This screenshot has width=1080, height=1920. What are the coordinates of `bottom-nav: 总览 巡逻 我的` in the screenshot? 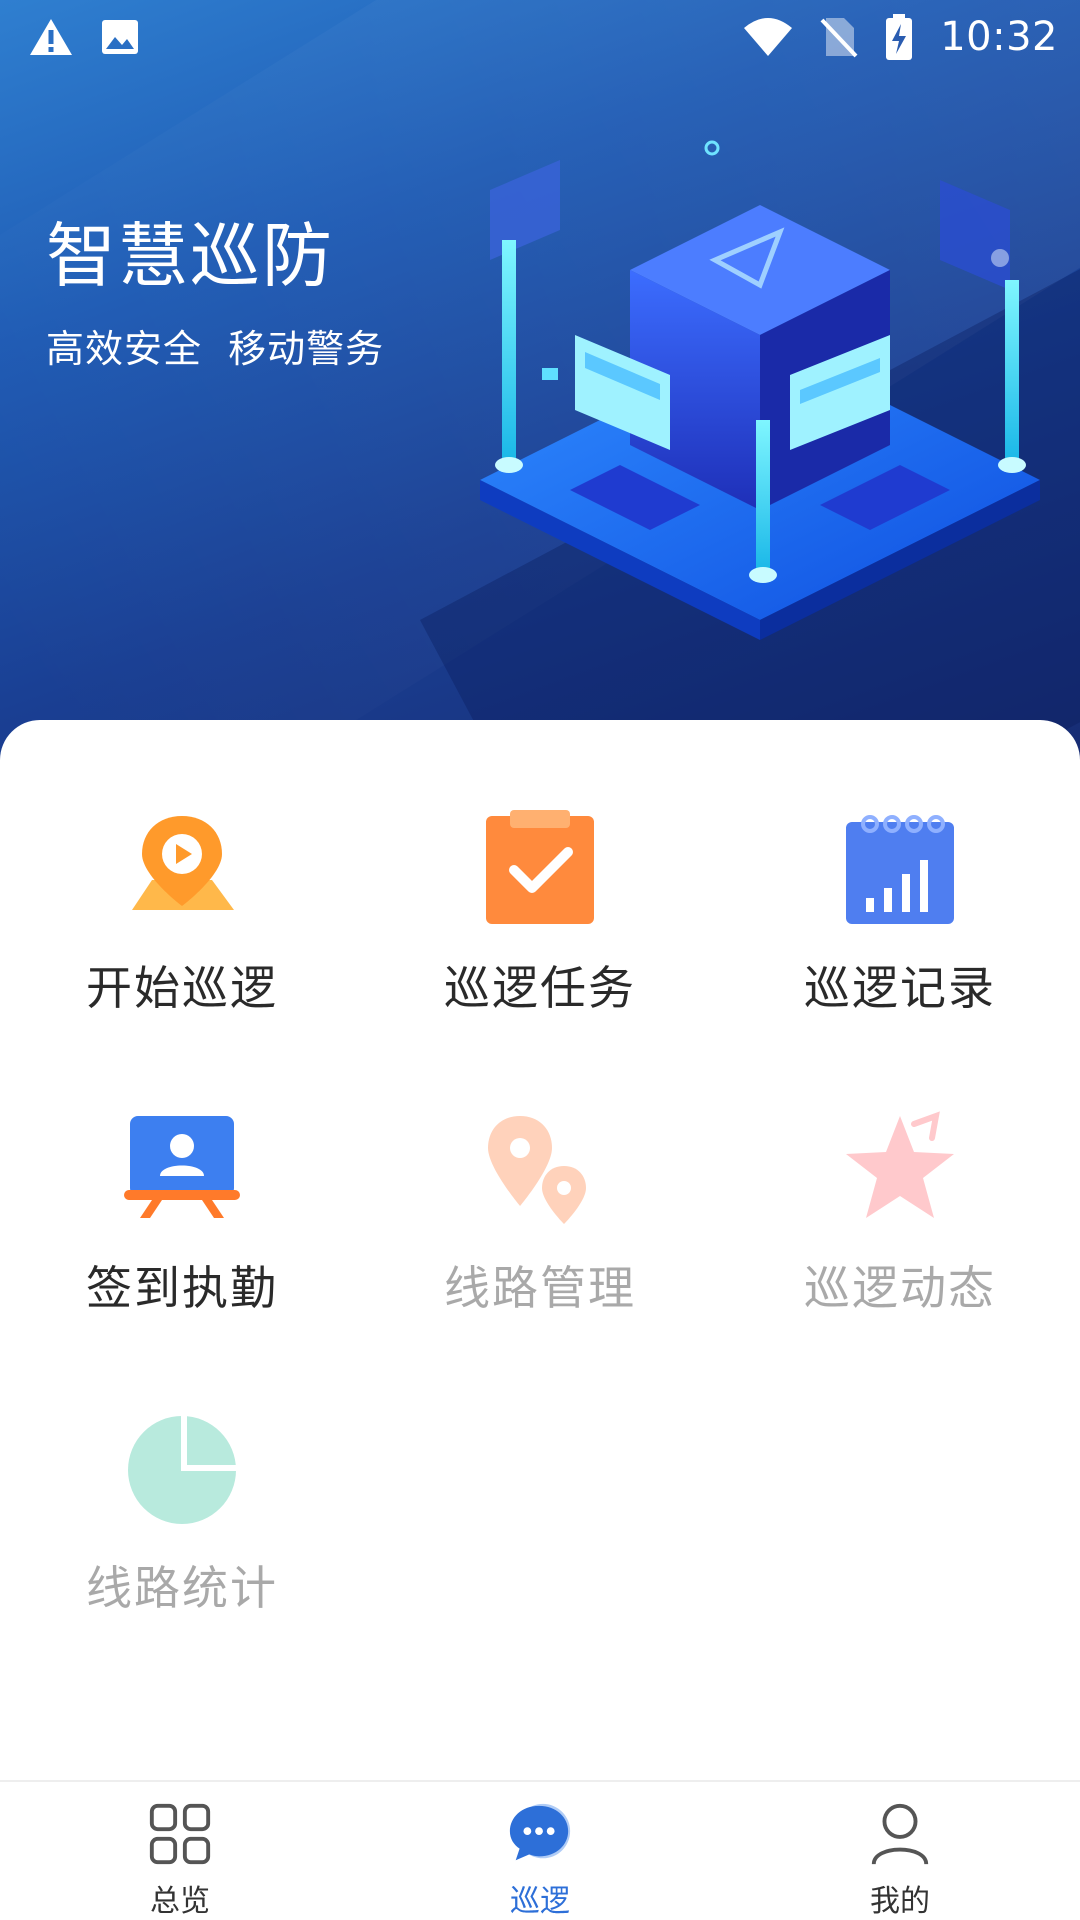 It's located at (540, 1850).